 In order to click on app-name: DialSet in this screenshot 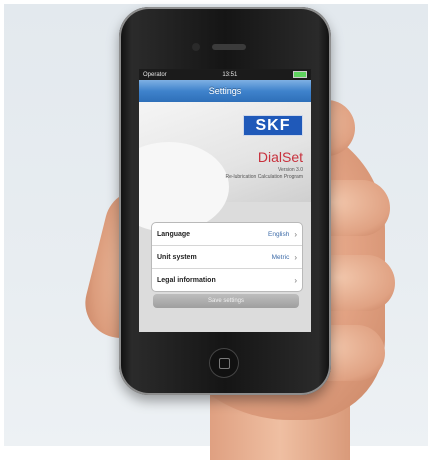, I will do `click(280, 157)`.